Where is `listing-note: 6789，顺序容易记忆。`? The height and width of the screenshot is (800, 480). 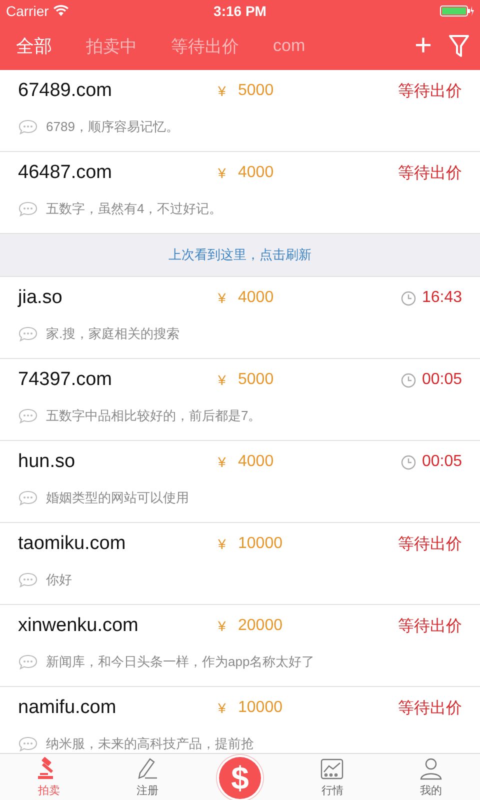 listing-note: 6789，顺序容易记忆。 is located at coordinates (112, 127).